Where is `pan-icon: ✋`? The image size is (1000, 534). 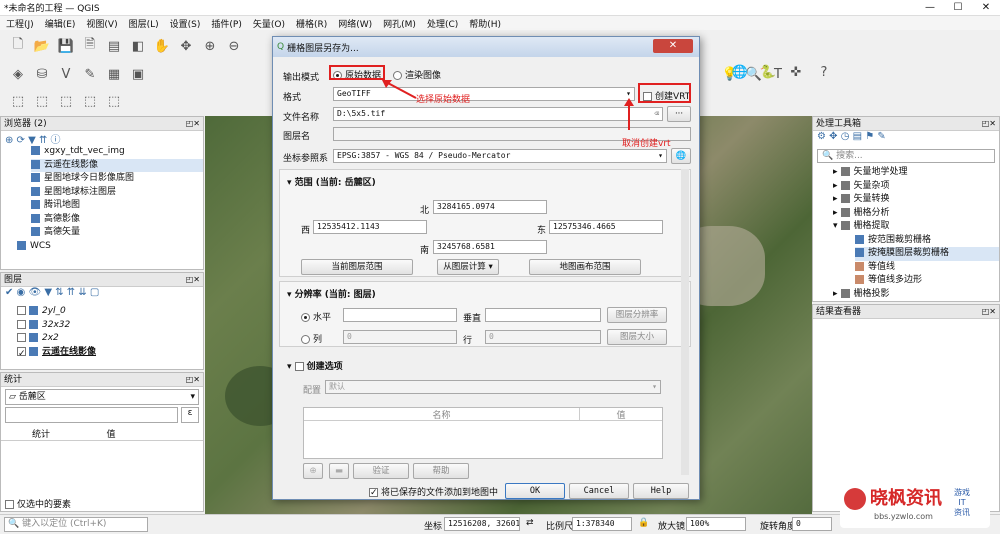
pan-icon: ✋ is located at coordinates (162, 46).